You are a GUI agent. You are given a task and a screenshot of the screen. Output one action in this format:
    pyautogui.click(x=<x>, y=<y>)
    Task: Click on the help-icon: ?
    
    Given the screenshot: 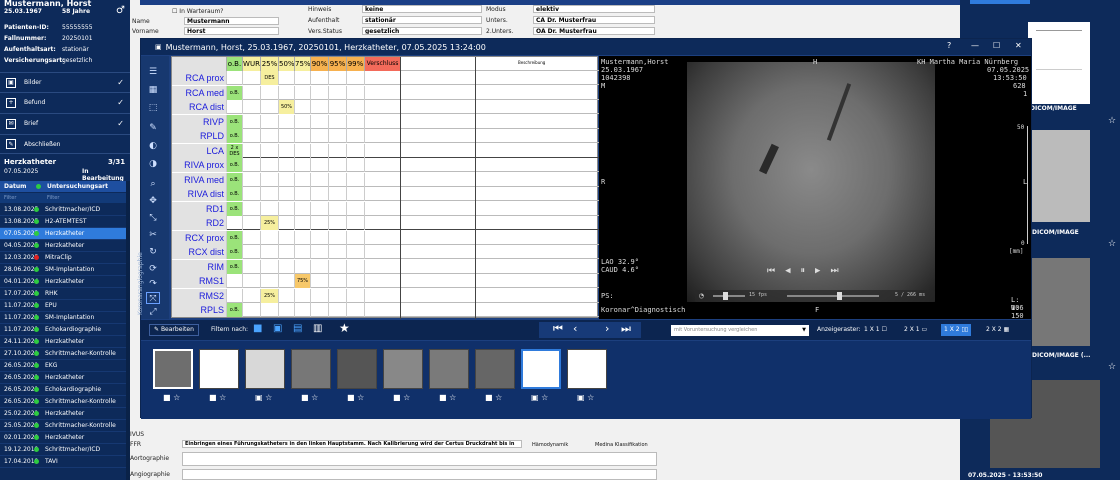 What is the action you would take?
    pyautogui.click(x=949, y=45)
    